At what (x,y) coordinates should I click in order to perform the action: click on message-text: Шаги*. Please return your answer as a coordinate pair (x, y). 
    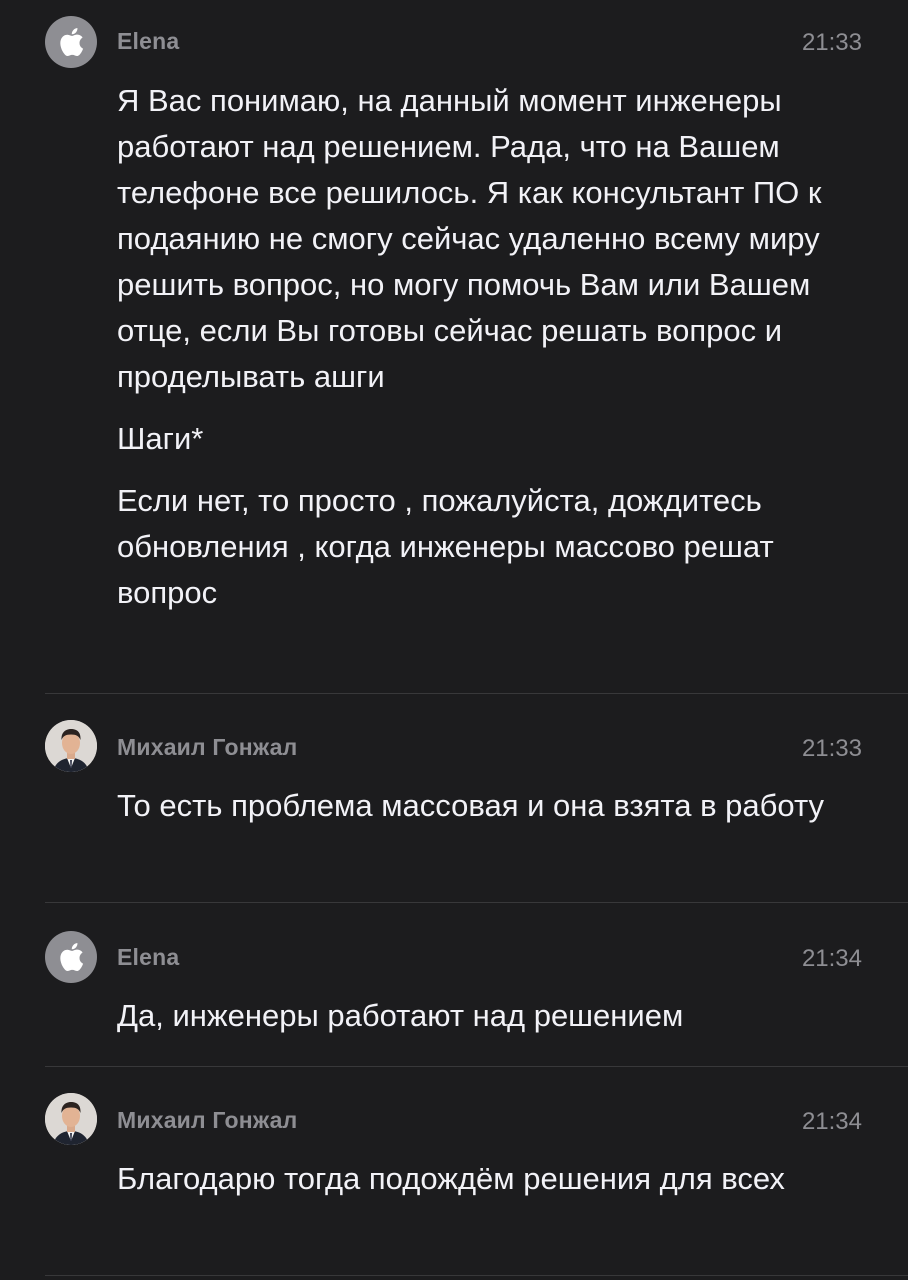
    Looking at the image, I should click on (160, 438).